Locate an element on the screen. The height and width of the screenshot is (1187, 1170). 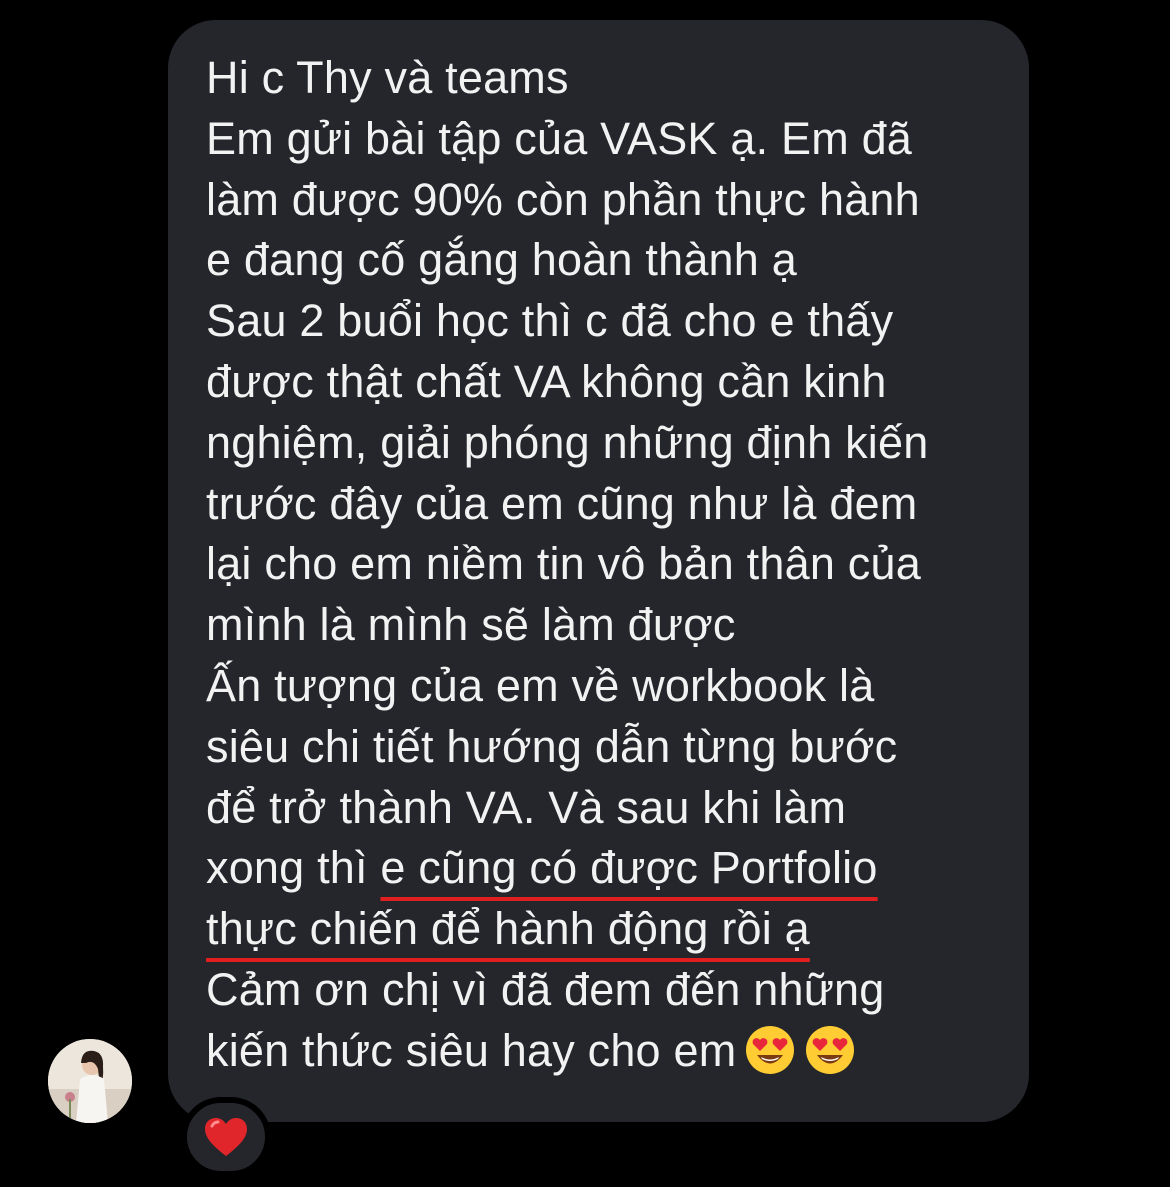
message-line: nghiệm, giải phóng những định kiến is located at coordinates (567, 442).